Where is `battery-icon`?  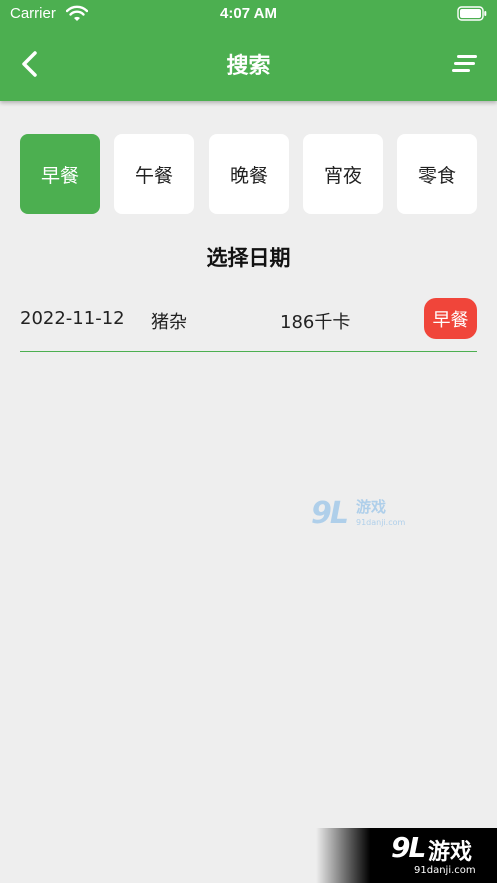
battery-icon is located at coordinates (472, 15).